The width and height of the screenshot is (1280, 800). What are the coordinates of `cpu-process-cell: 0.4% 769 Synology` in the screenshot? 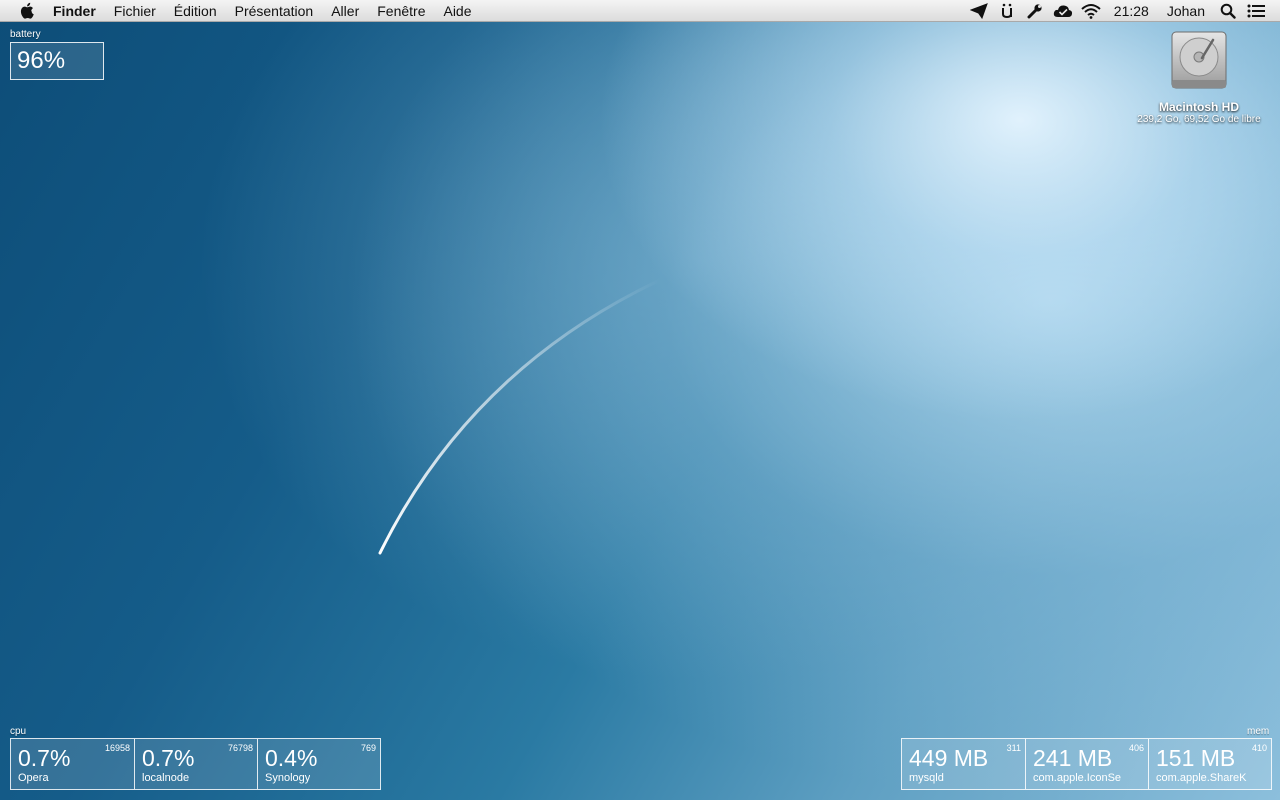 It's located at (318, 764).